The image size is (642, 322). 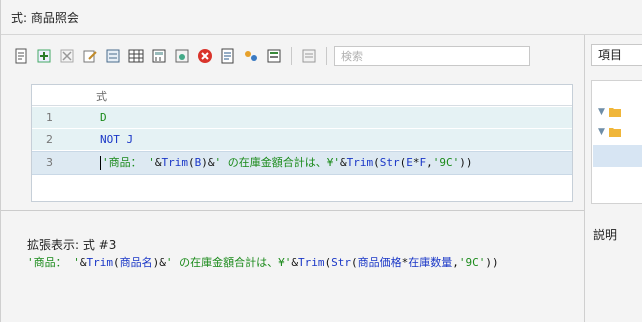 I want to click on delete-icon, so click(x=67, y=56).